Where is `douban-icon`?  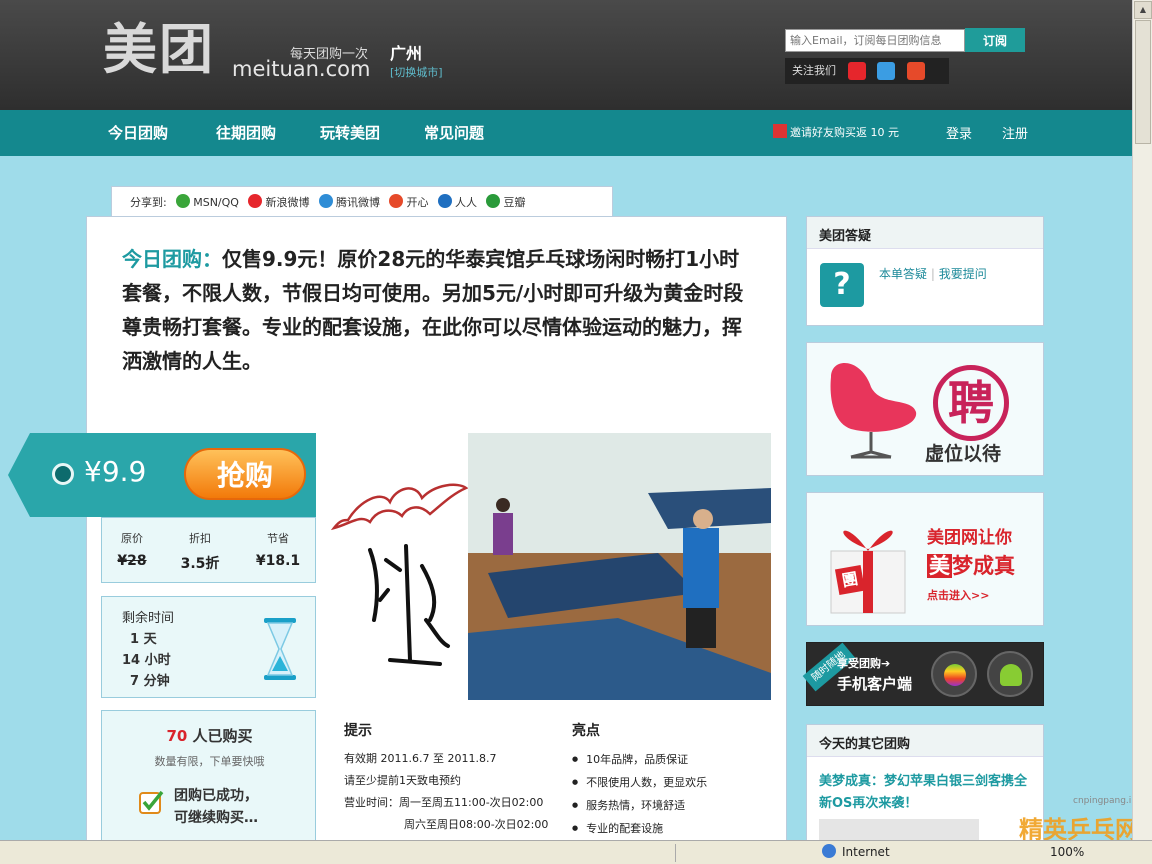 douban-icon is located at coordinates (493, 201).